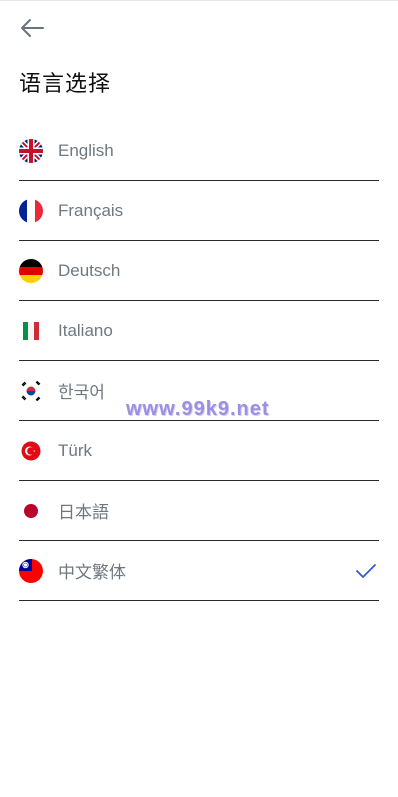 The image size is (398, 797). I want to click on language-label: English, so click(86, 150).